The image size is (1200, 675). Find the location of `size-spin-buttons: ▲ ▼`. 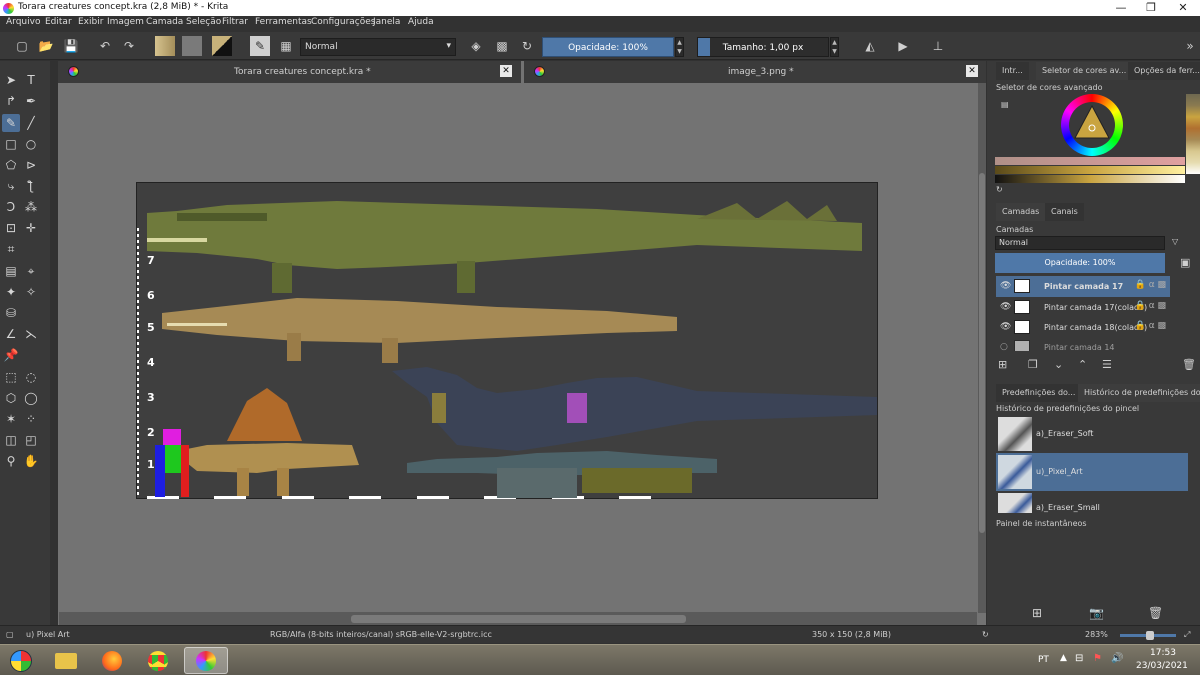

size-spin-buttons: ▲ ▼ is located at coordinates (834, 47).